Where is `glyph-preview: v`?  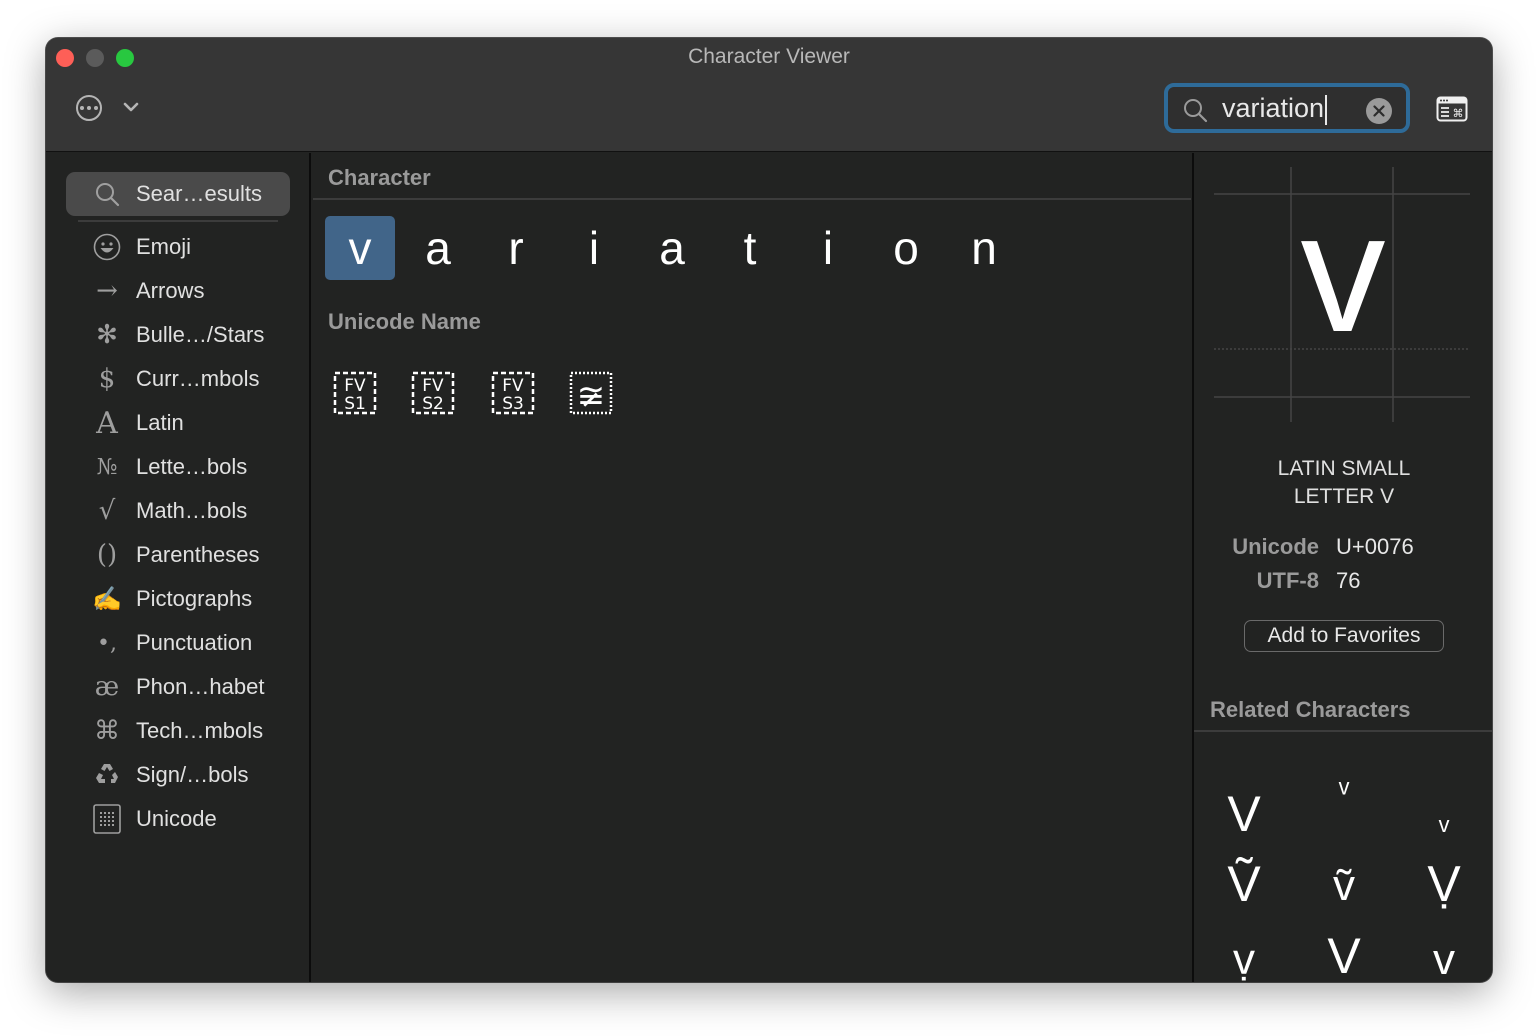
glyph-preview: v is located at coordinates (1343, 273).